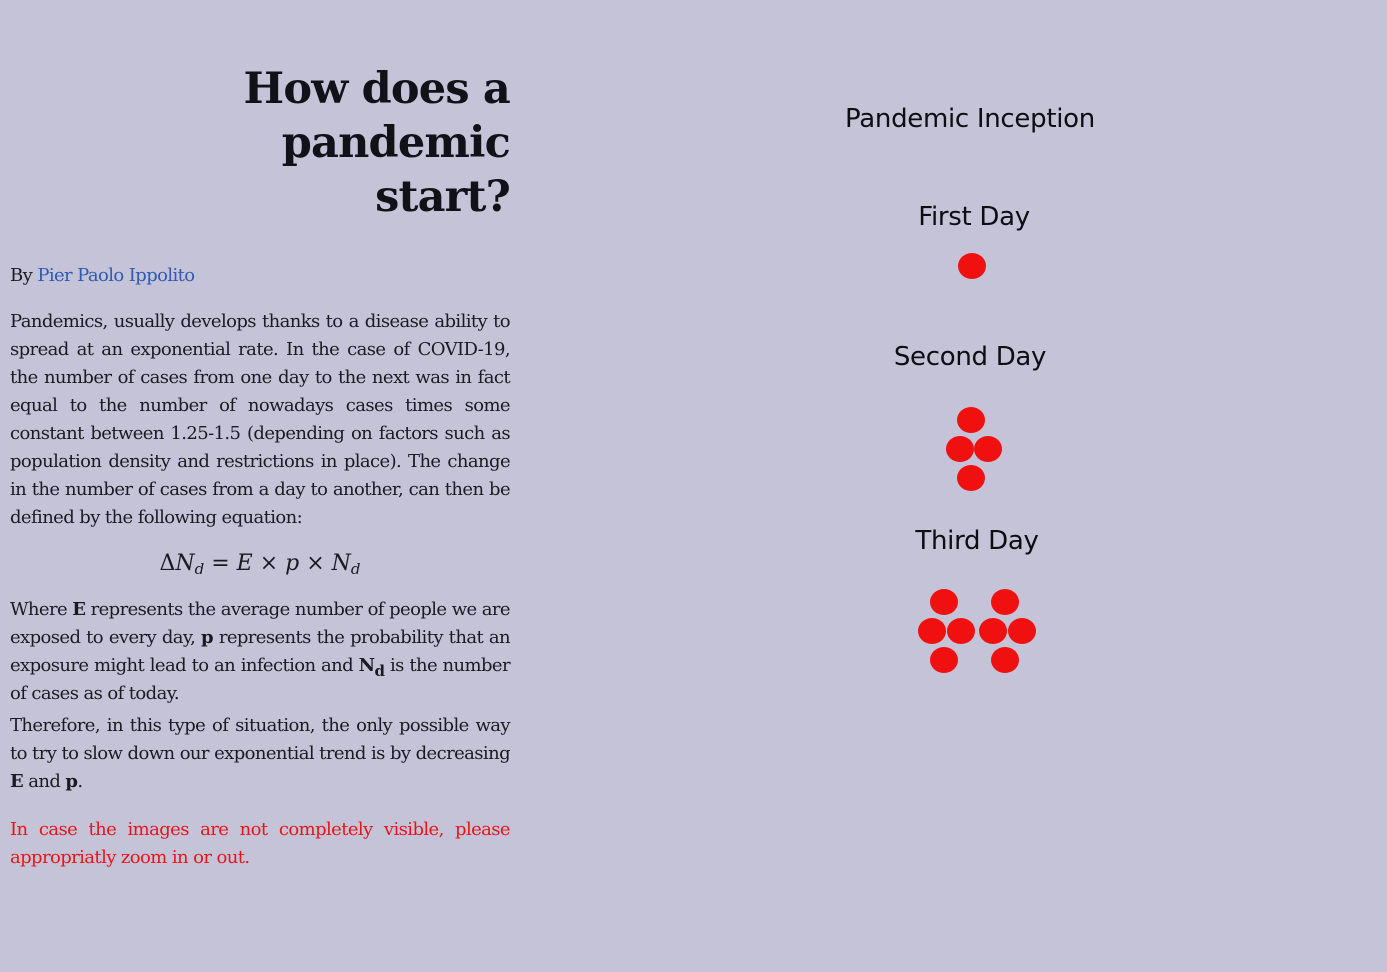 This screenshot has height=972, width=1387. Describe the element at coordinates (977, 541) in the screenshot. I see `day-3-label: Third Day` at that location.